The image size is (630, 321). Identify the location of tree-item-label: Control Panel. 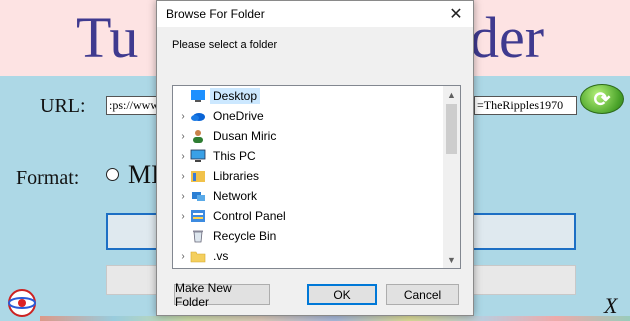
(249, 216).